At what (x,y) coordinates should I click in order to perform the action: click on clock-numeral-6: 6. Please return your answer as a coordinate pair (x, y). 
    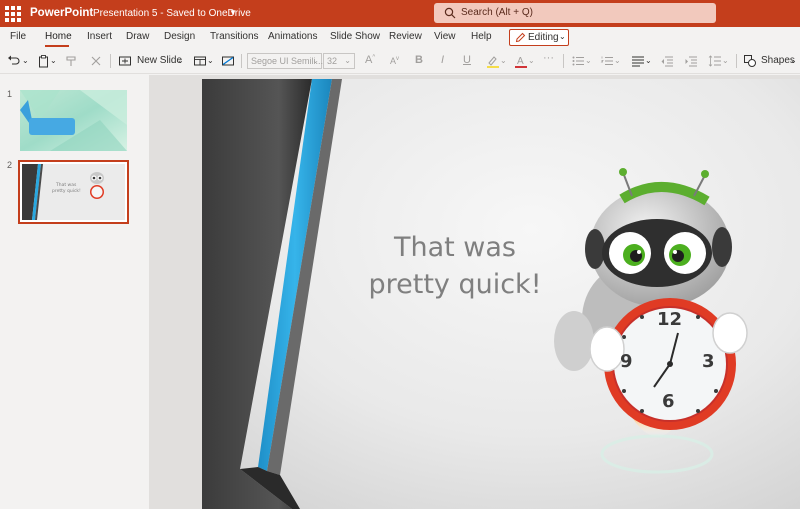
    Looking at the image, I should click on (668, 401).